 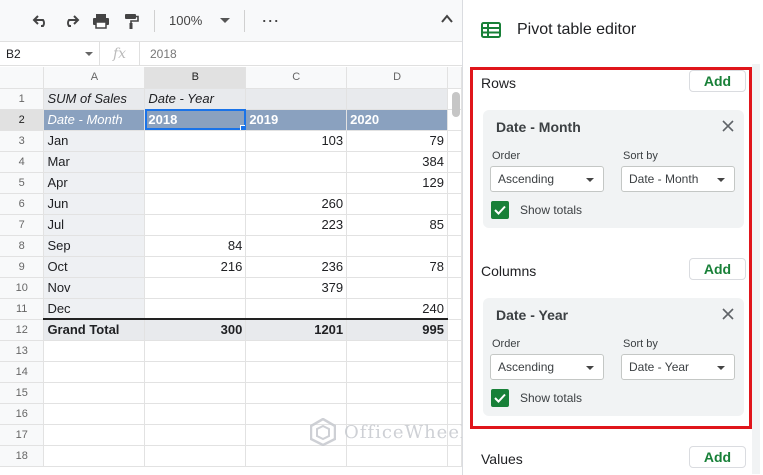 I want to click on value-cell: 260, so click(x=296, y=204).